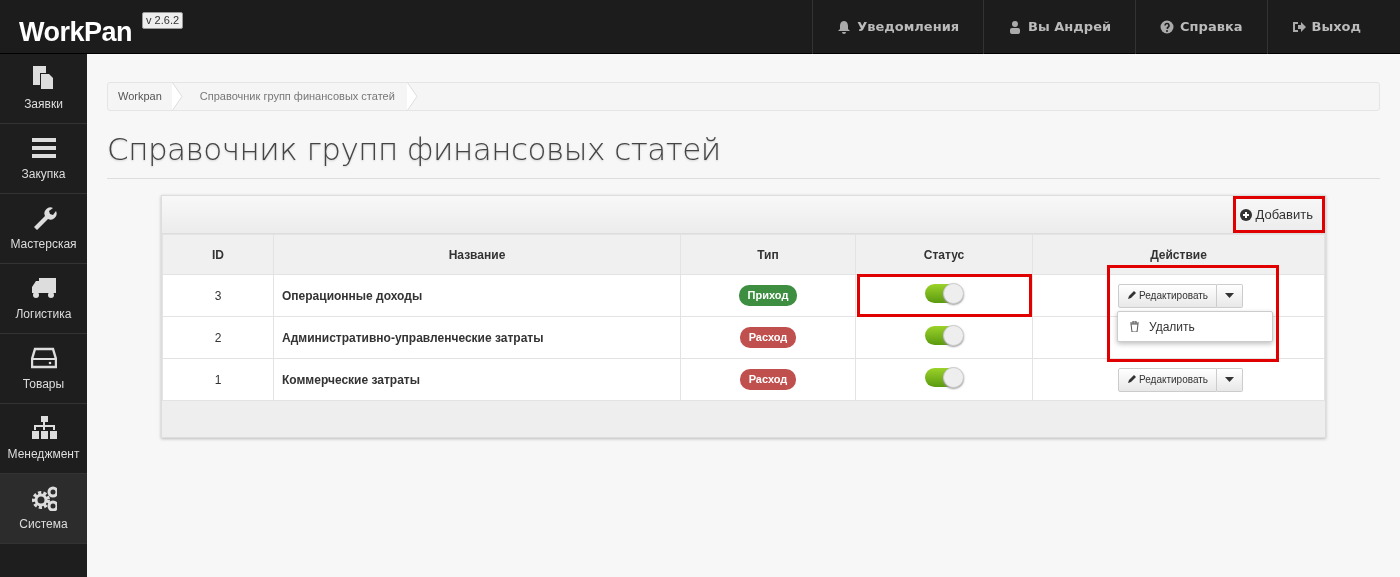 Image resolution: width=1400 pixels, height=577 pixels. What do you see at coordinates (768, 295) in the screenshot?
I see `type-tag: Приход` at bounding box center [768, 295].